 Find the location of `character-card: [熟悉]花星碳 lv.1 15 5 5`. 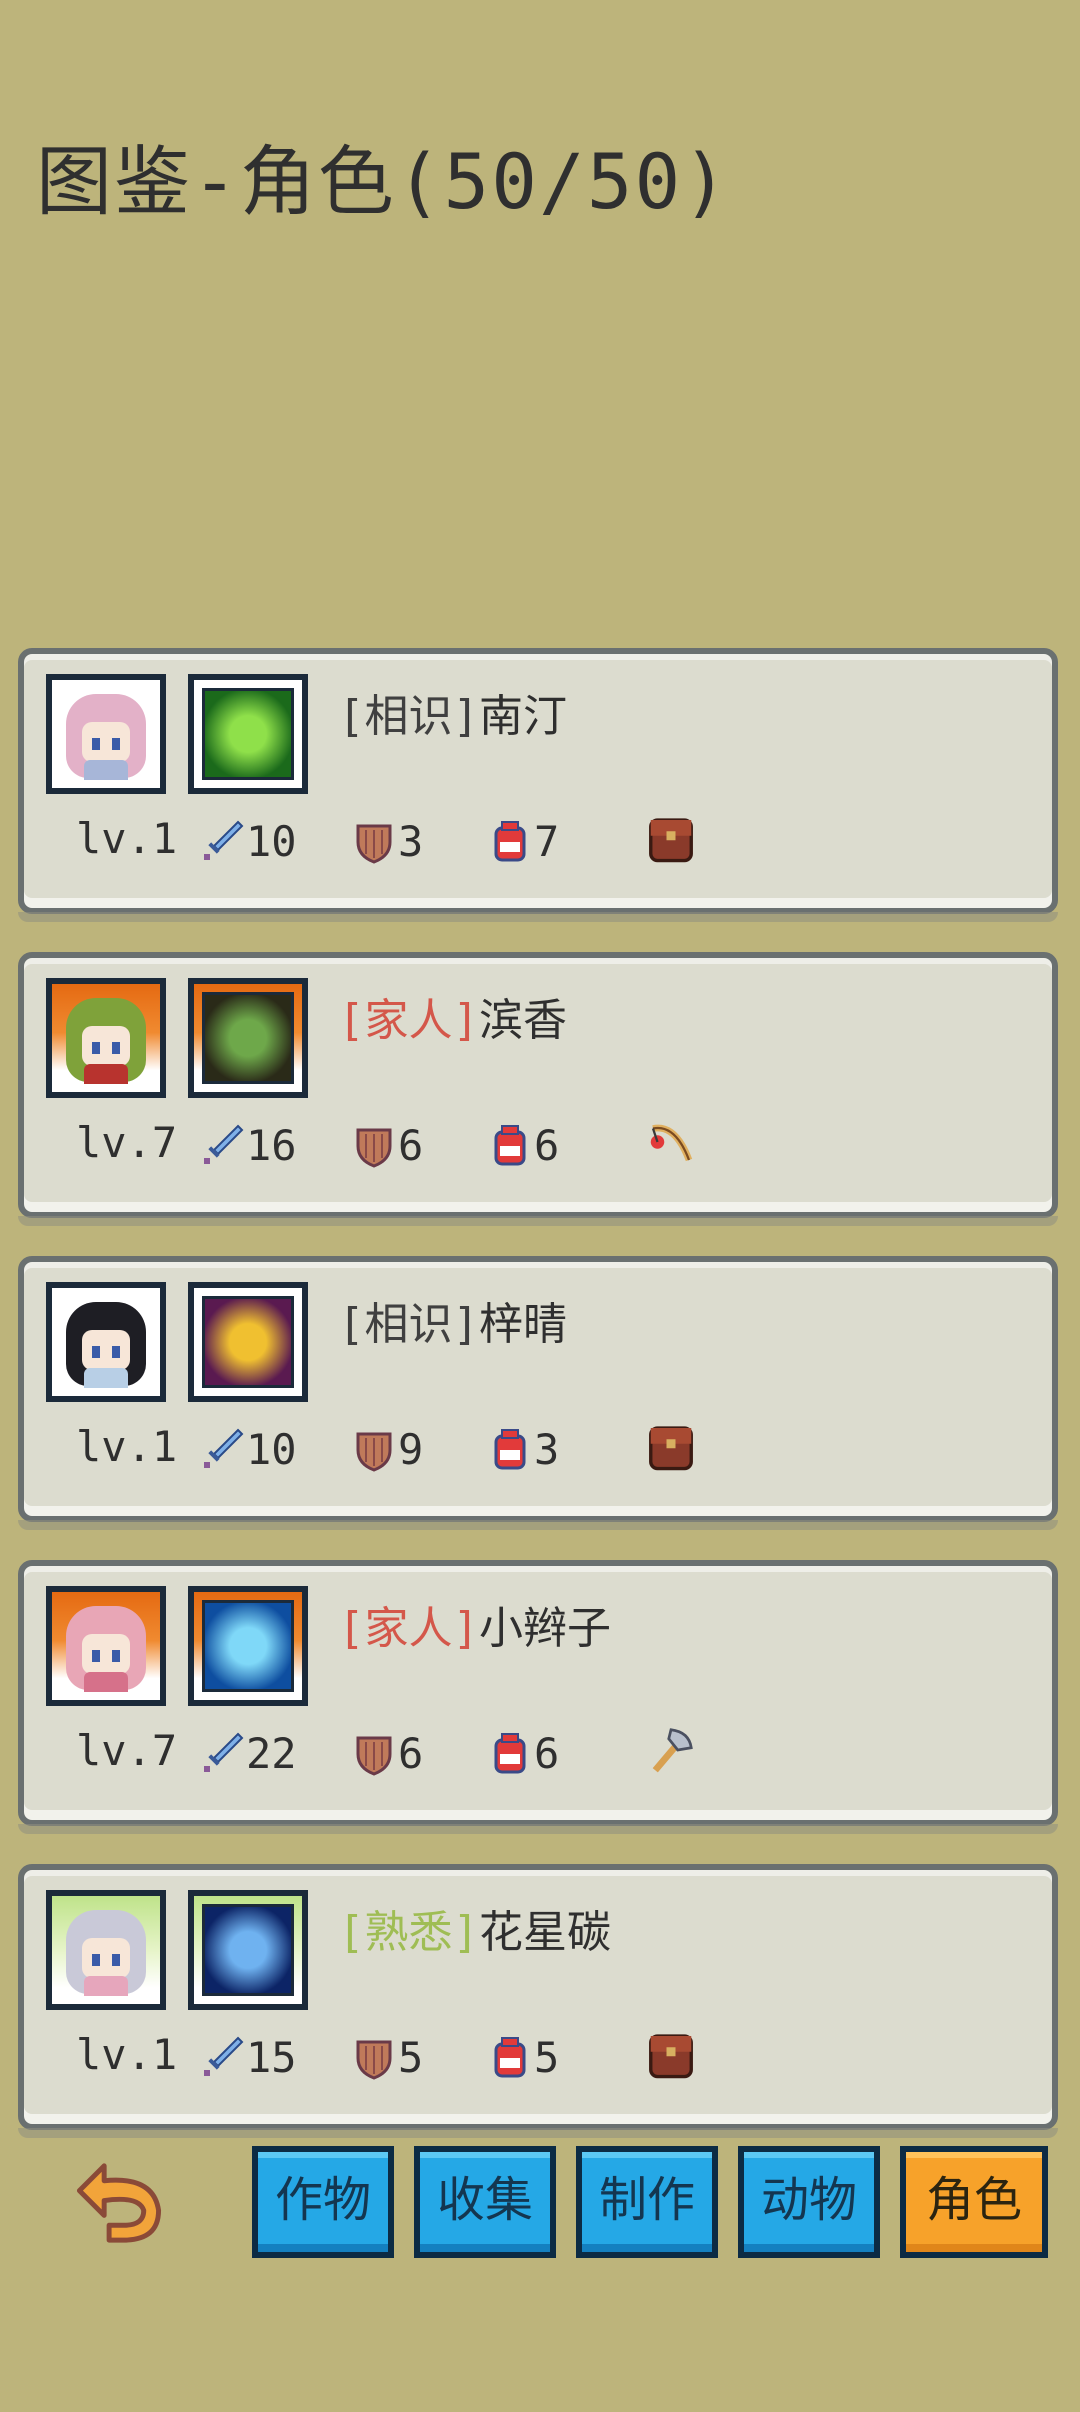

character-card: [熟悉]花星碳 lv.1 15 5 5 is located at coordinates (538, 2001).